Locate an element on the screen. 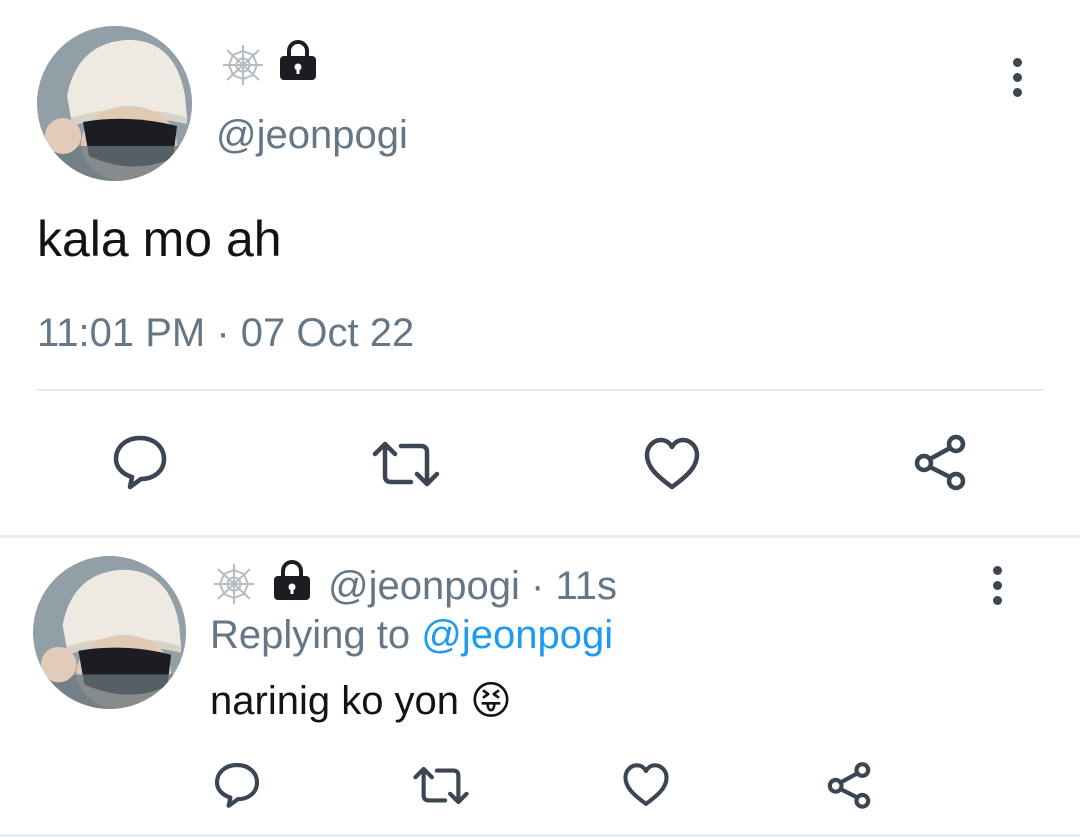 This screenshot has width=1080, height=837. section-divider is located at coordinates (540, 536).